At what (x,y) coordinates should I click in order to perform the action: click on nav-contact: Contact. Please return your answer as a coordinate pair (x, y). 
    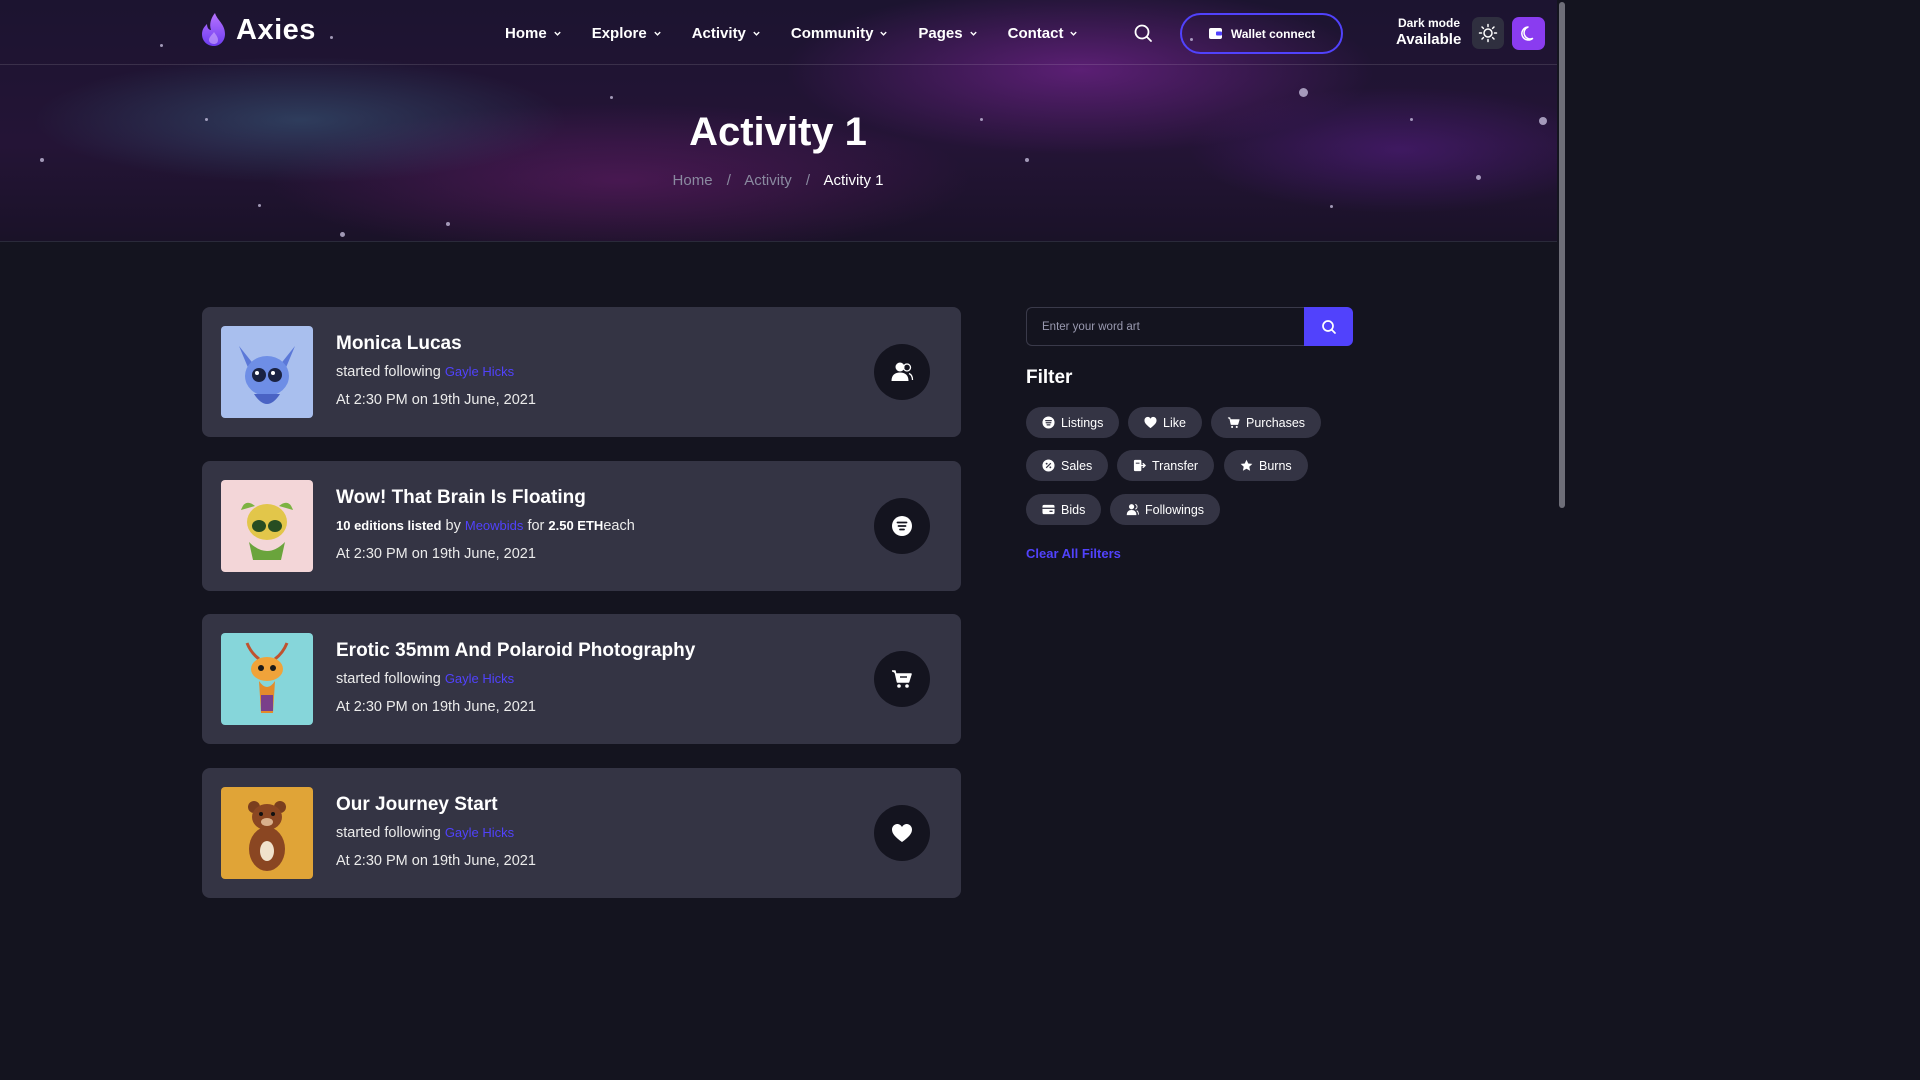
    Looking at the image, I should click on (1043, 33).